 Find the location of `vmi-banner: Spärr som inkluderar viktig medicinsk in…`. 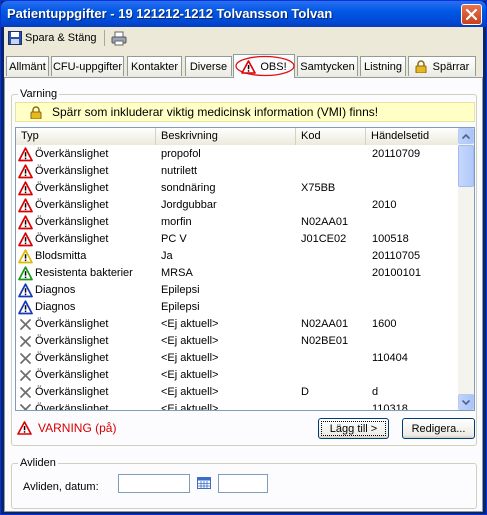

vmi-banner: Spärr som inkluderar viktig medicinsk in… is located at coordinates (245, 112).